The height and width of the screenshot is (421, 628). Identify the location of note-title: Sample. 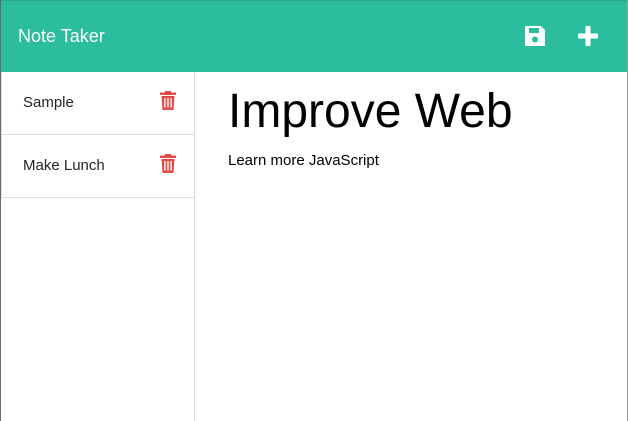
(48, 103).